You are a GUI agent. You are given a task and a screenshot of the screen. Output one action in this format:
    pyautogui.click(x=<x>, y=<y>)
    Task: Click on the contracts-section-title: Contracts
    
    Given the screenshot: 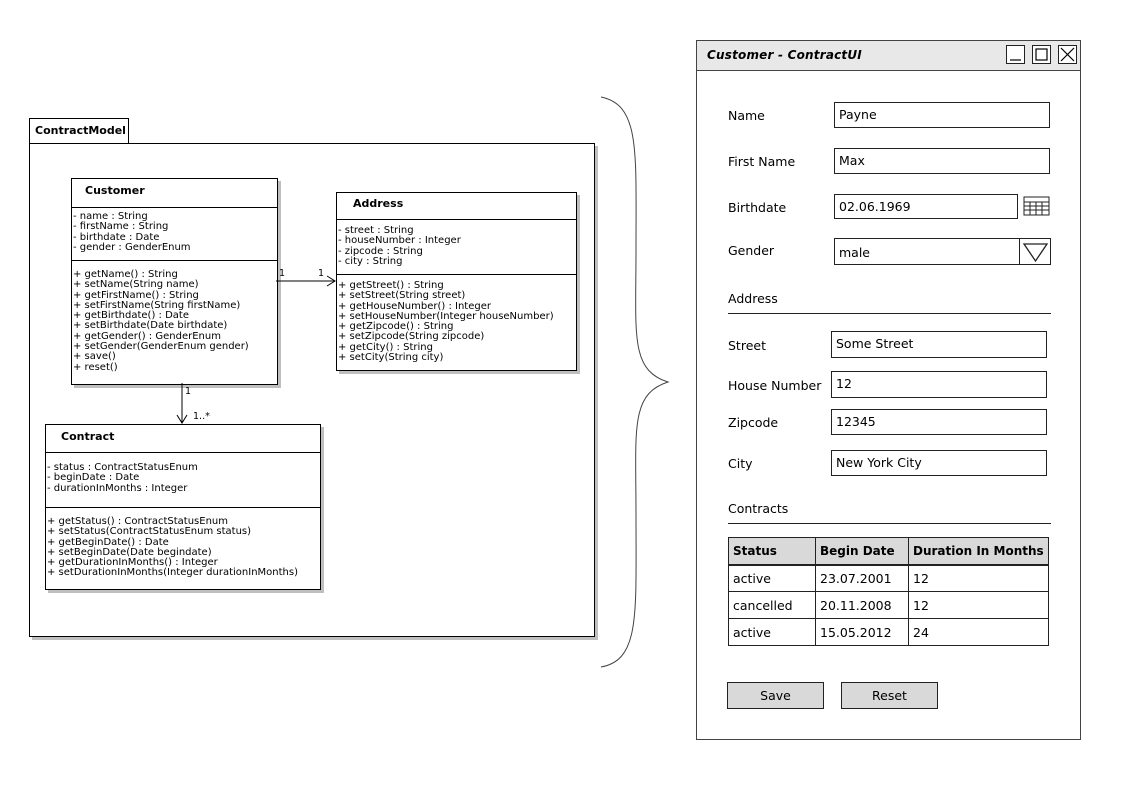 What is the action you would take?
    pyautogui.click(x=758, y=508)
    